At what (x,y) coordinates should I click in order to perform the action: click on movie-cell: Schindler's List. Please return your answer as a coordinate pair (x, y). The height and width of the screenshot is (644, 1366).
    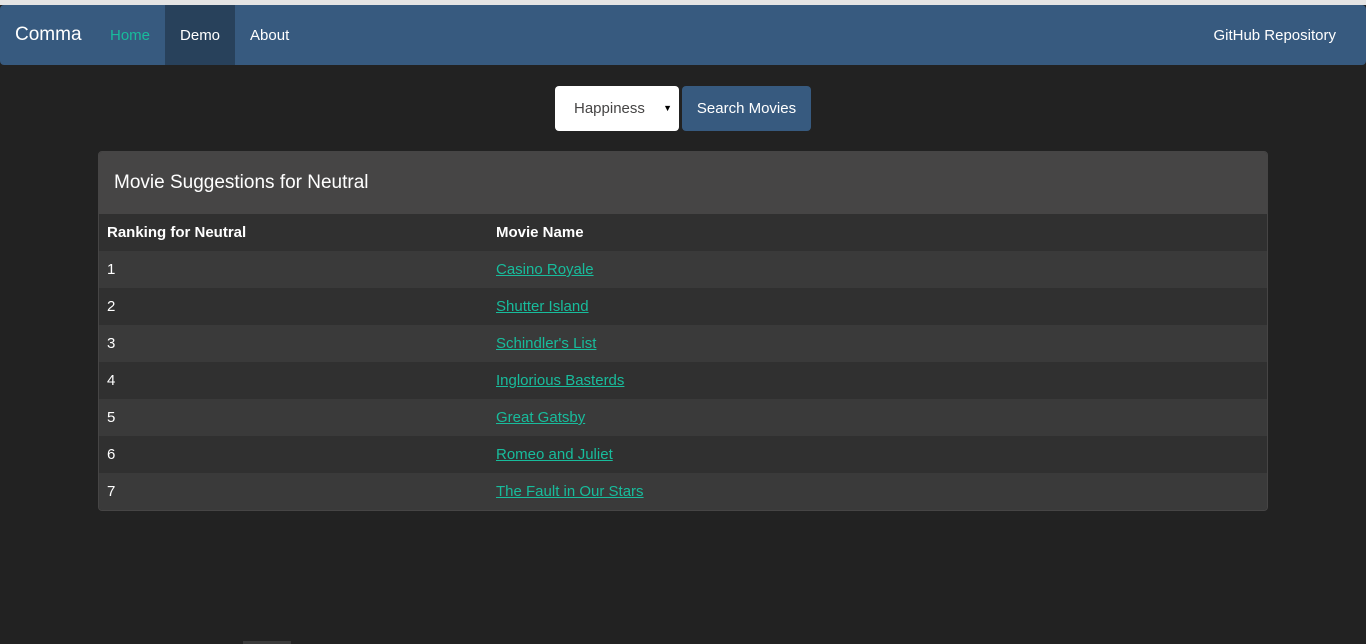
    Looking at the image, I should click on (877, 343).